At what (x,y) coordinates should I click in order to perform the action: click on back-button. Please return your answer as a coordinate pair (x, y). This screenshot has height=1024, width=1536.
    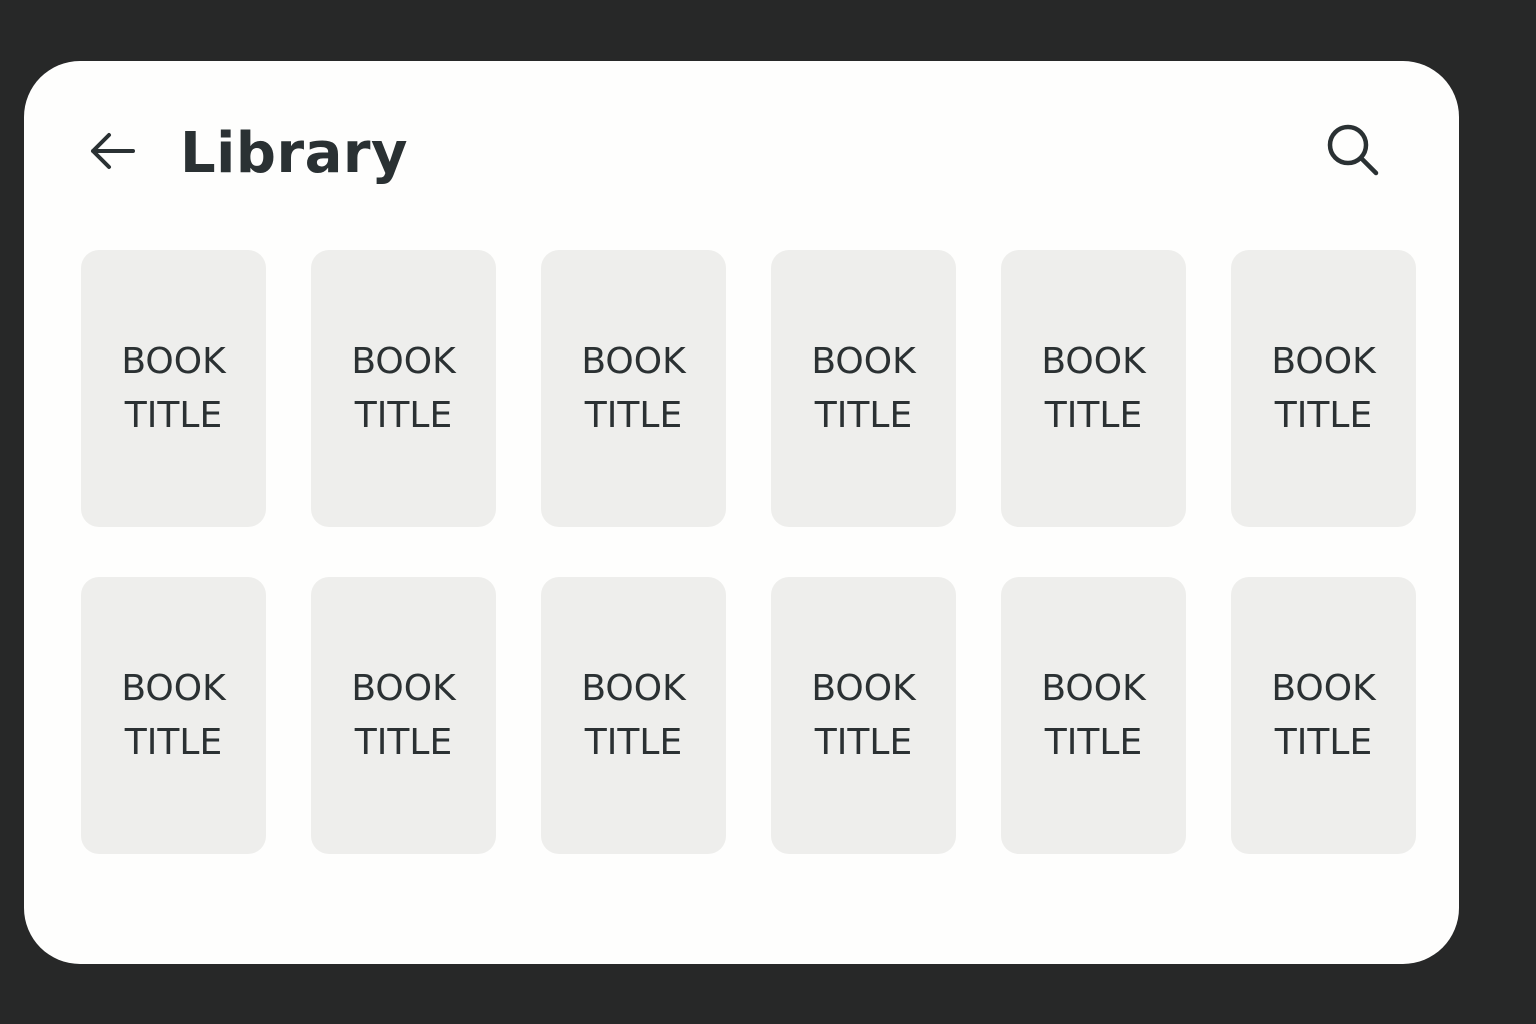
    Looking at the image, I should click on (112, 151).